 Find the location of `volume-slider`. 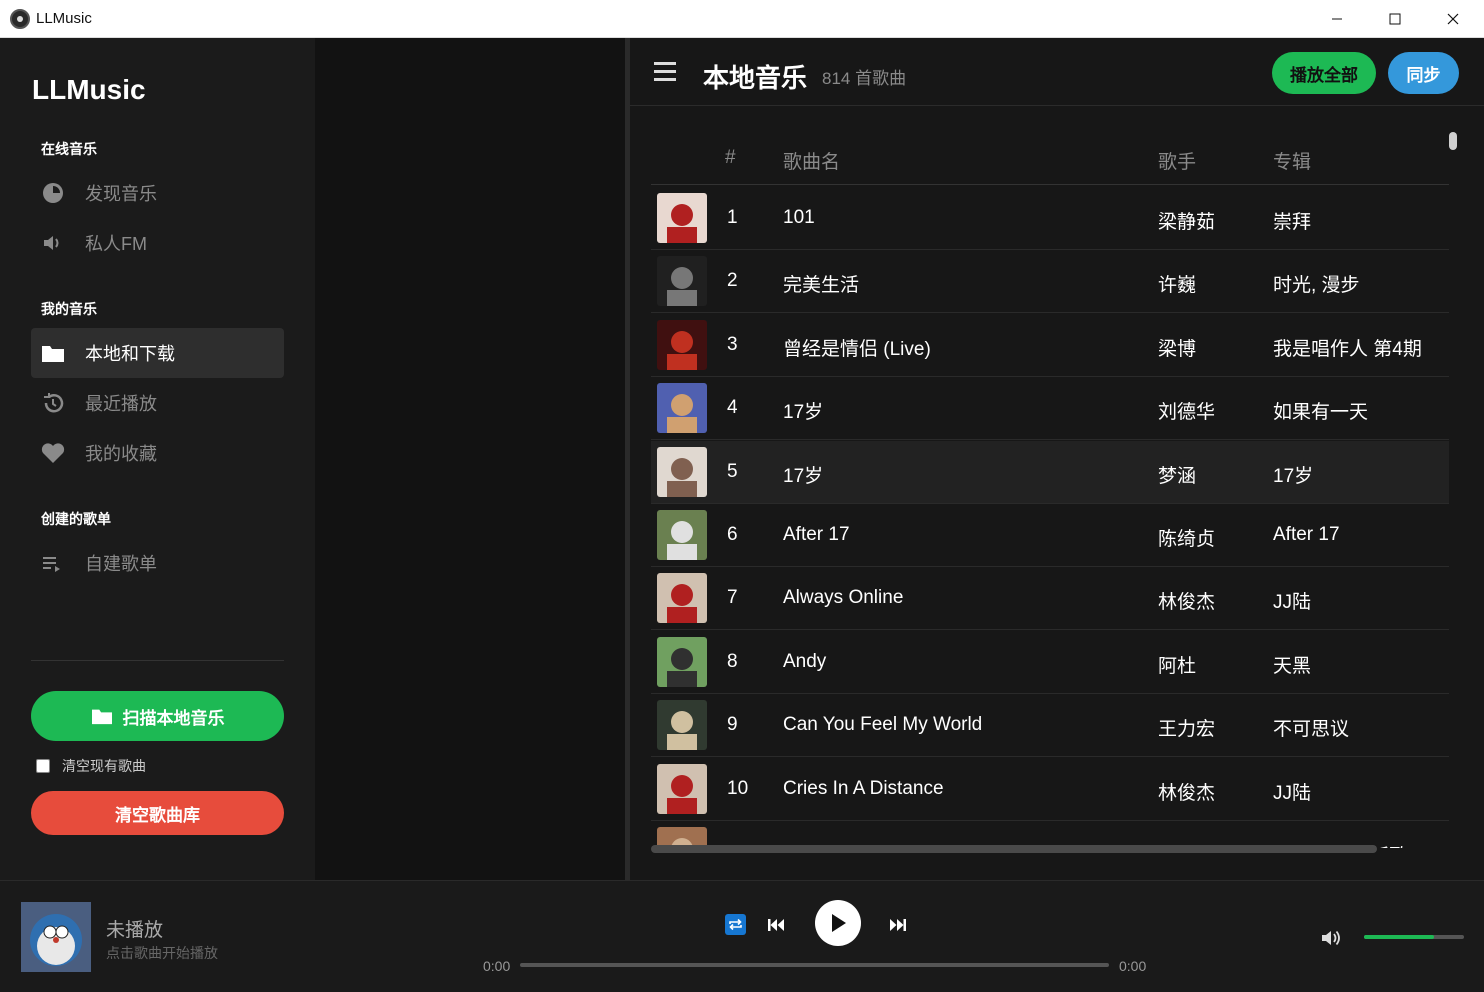

volume-slider is located at coordinates (1414, 937).